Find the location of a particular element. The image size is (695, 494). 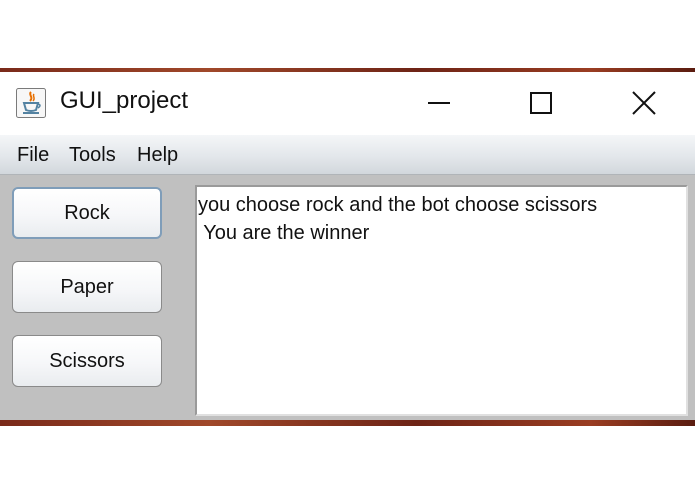

rock-button: Rock is located at coordinates (87, 213).